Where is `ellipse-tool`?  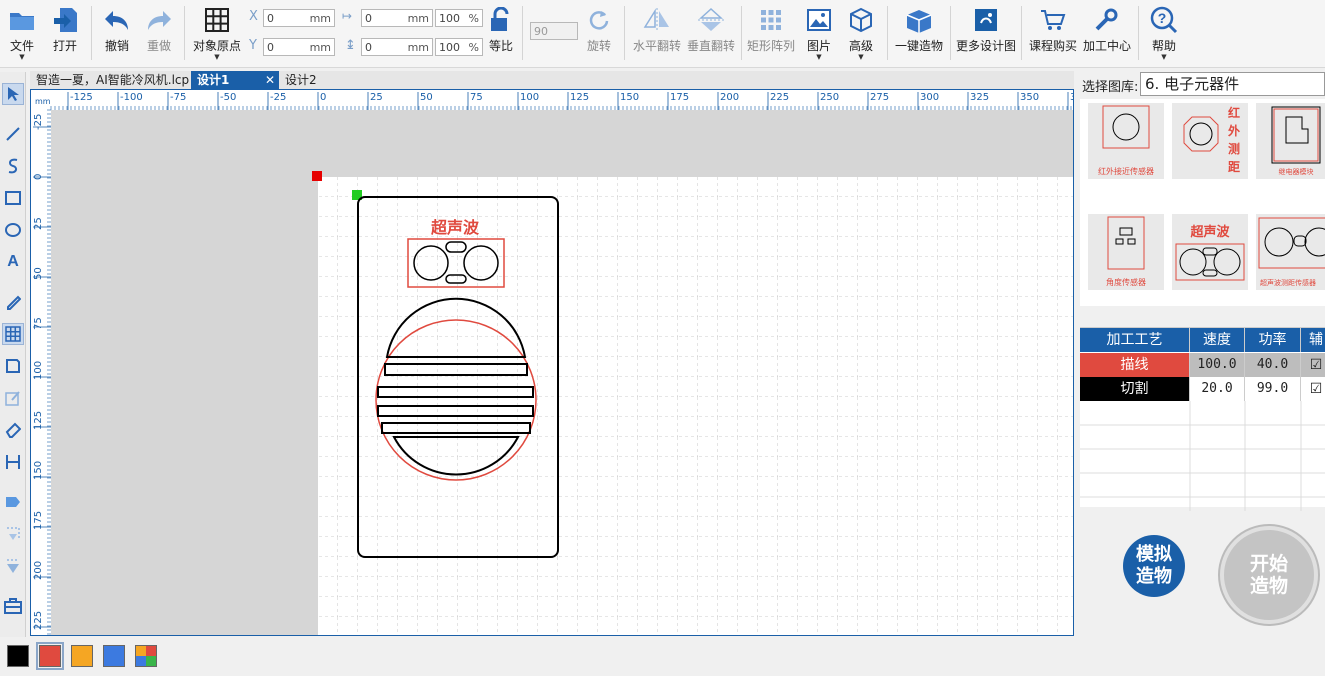
ellipse-tool is located at coordinates (13, 230).